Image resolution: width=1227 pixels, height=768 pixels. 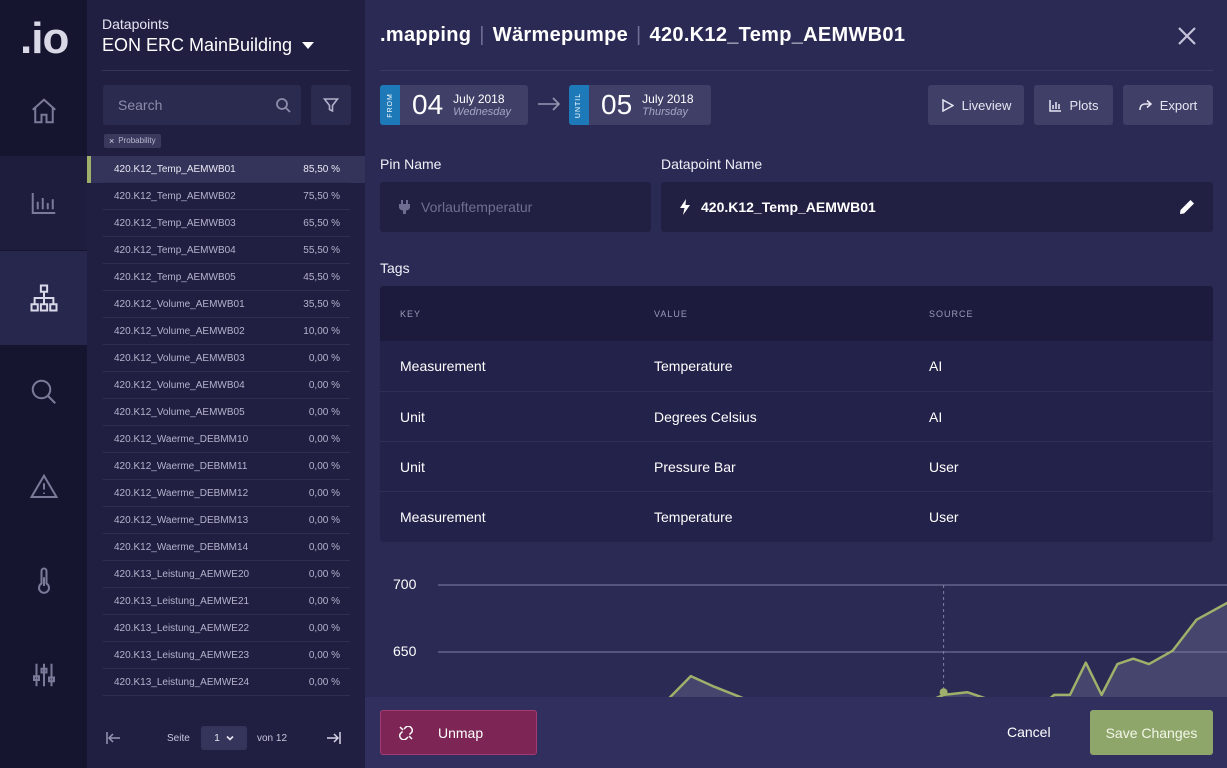 I want to click on until-date-picker: UNTIL 05 July 2018 Thursday, so click(x=640, y=105).